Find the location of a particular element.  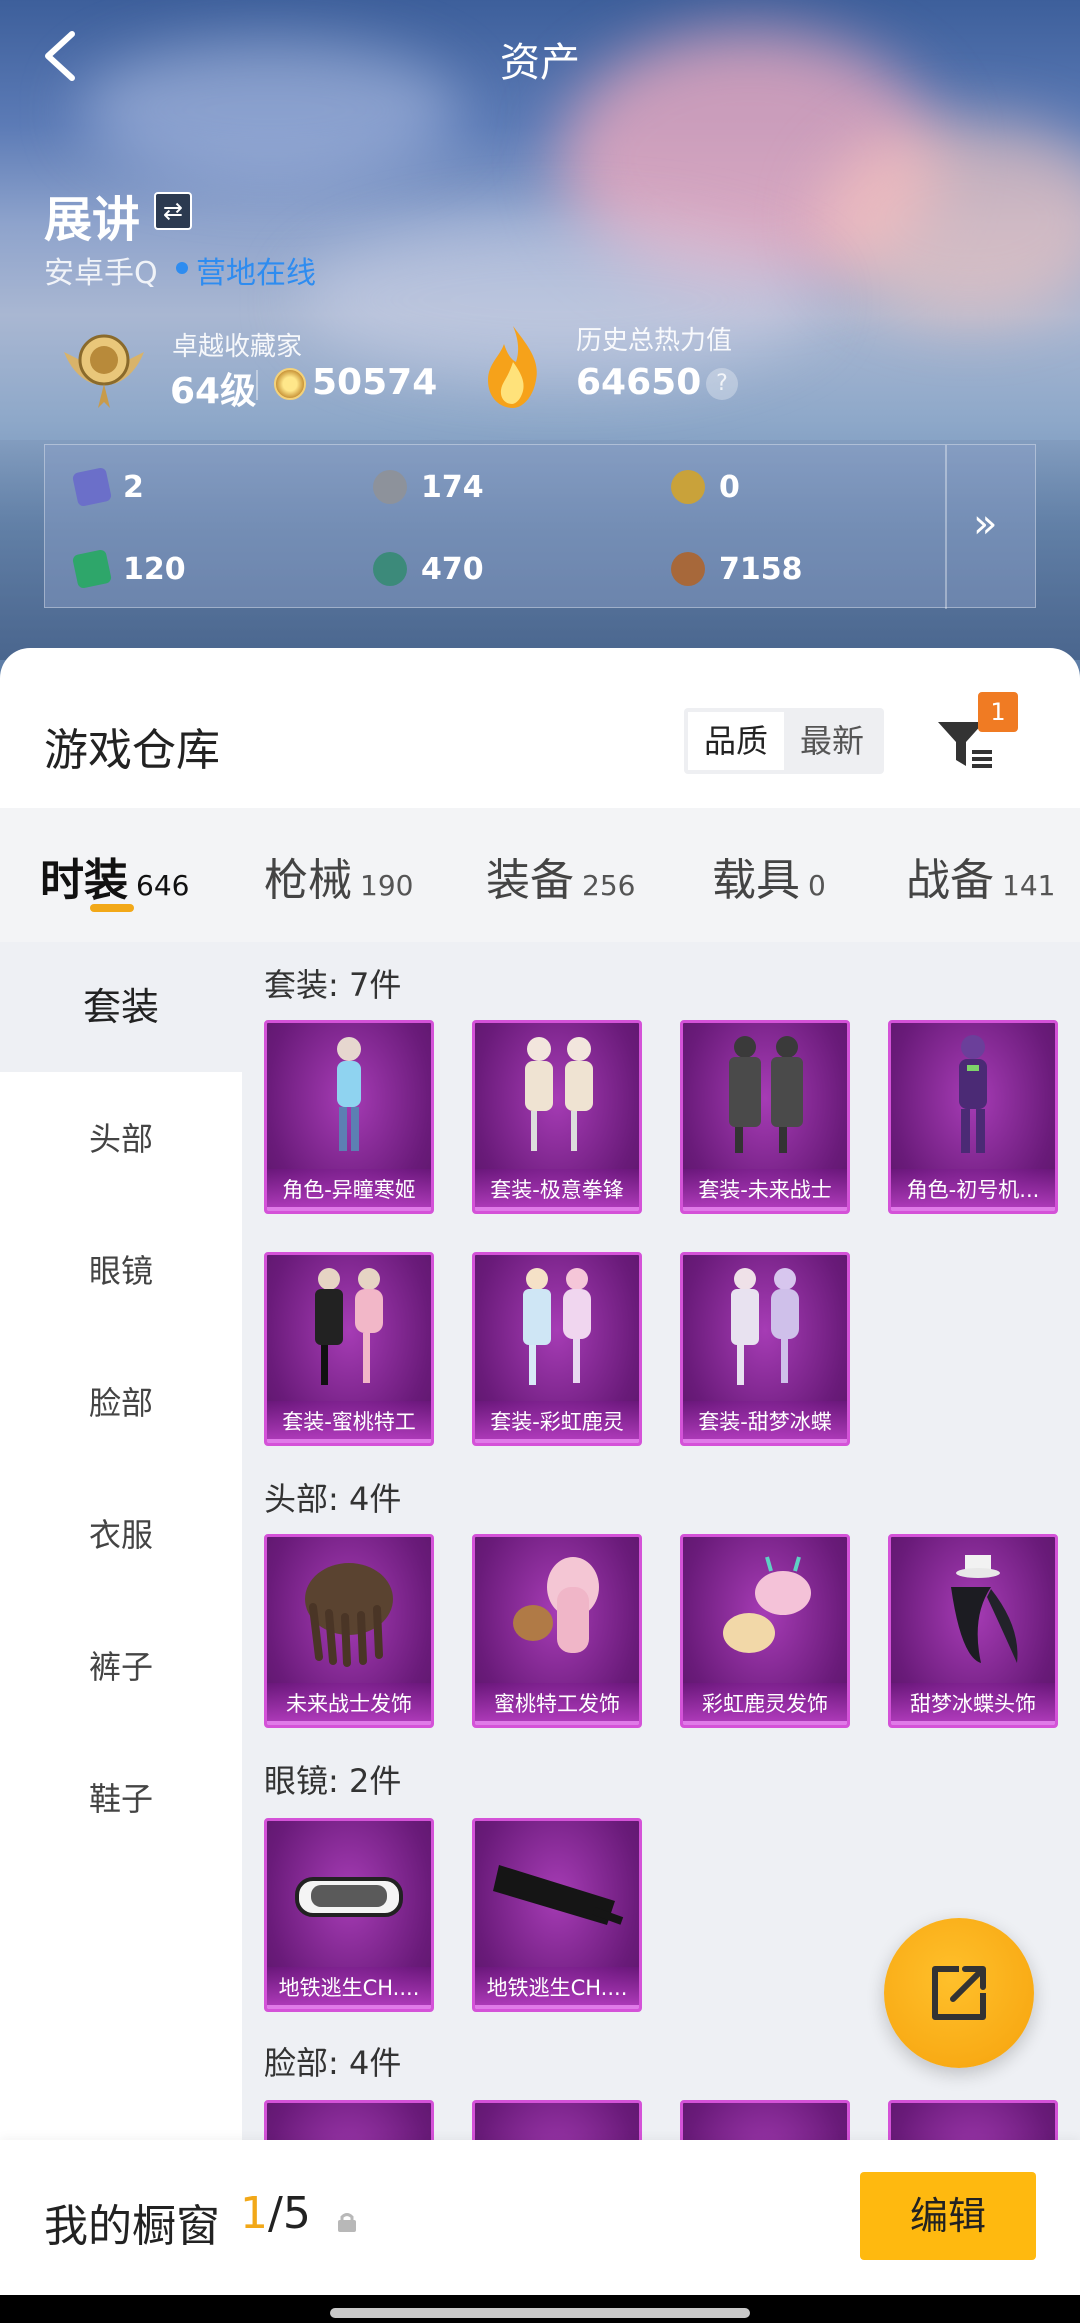

warehouse-title: 游戏仓库 is located at coordinates (132, 750).